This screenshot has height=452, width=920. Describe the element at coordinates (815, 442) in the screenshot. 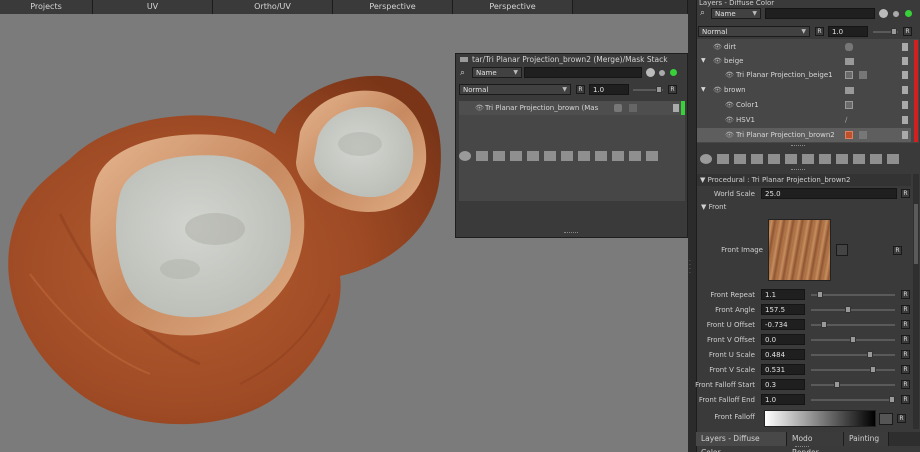

I see `tab-modo-render: Modo Render` at that location.